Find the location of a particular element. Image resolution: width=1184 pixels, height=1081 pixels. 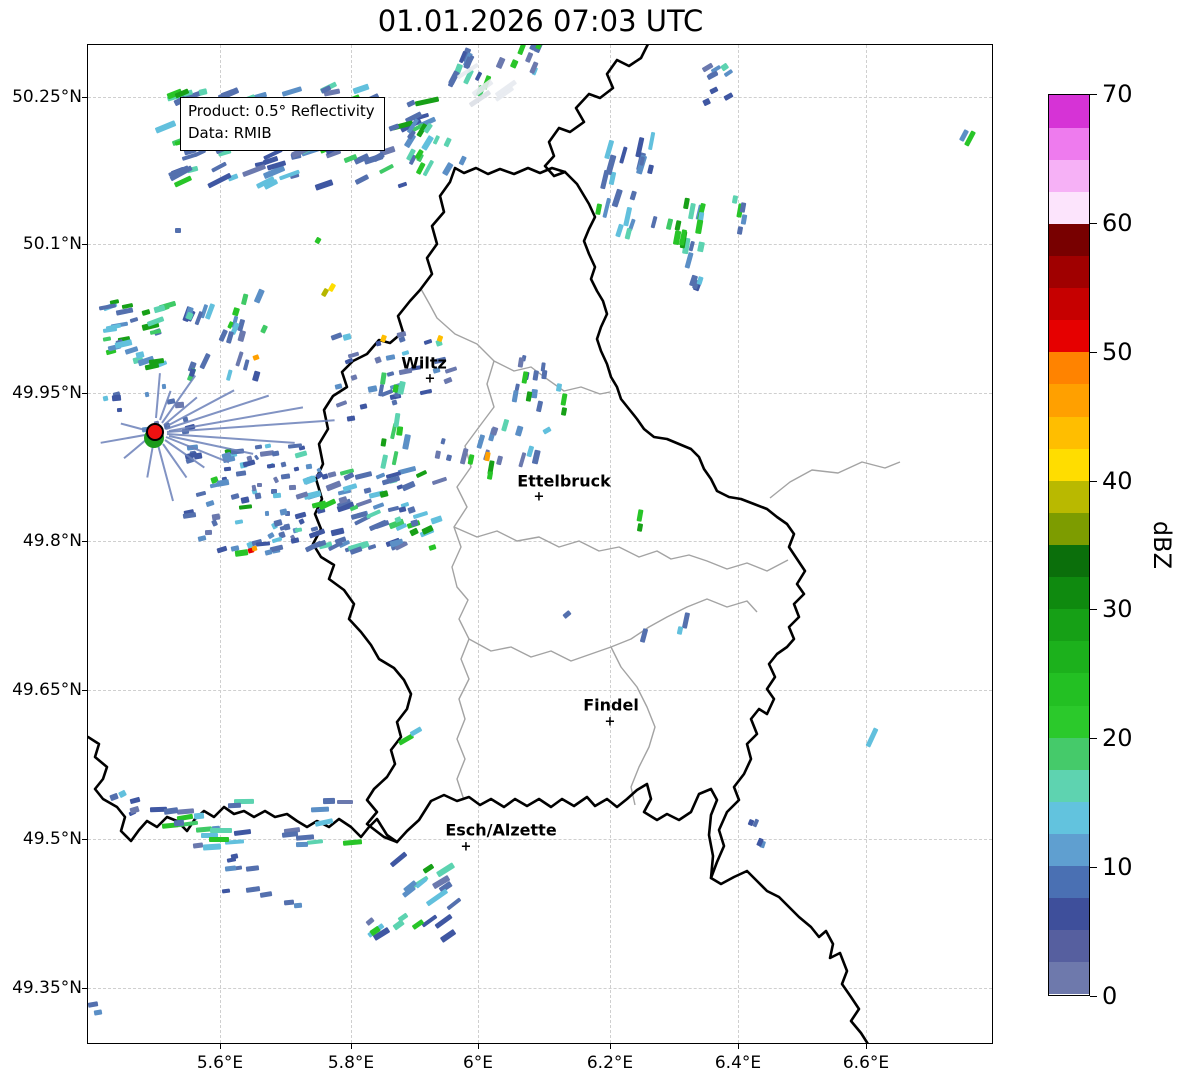

colorbar-axis-label: dBZ is located at coordinates (1162, 545).